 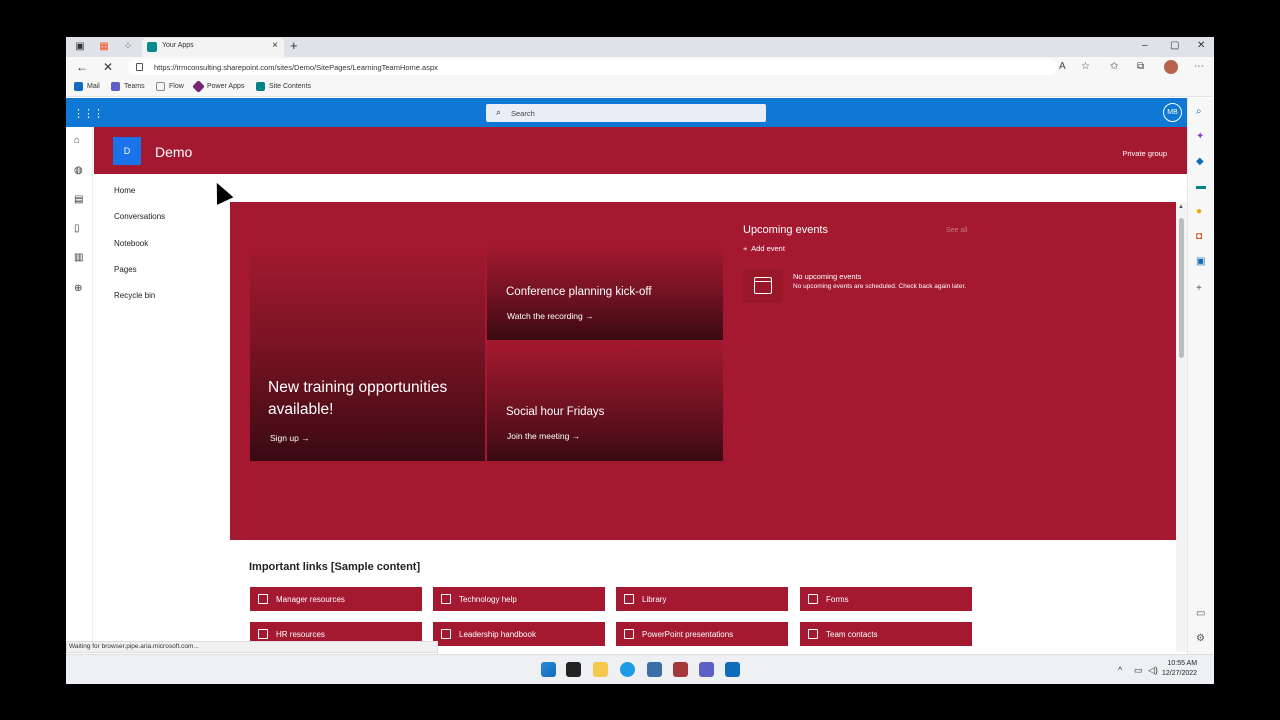 What do you see at coordinates (283, 86) in the screenshot?
I see `fav-site-contents: Site Contents` at bounding box center [283, 86].